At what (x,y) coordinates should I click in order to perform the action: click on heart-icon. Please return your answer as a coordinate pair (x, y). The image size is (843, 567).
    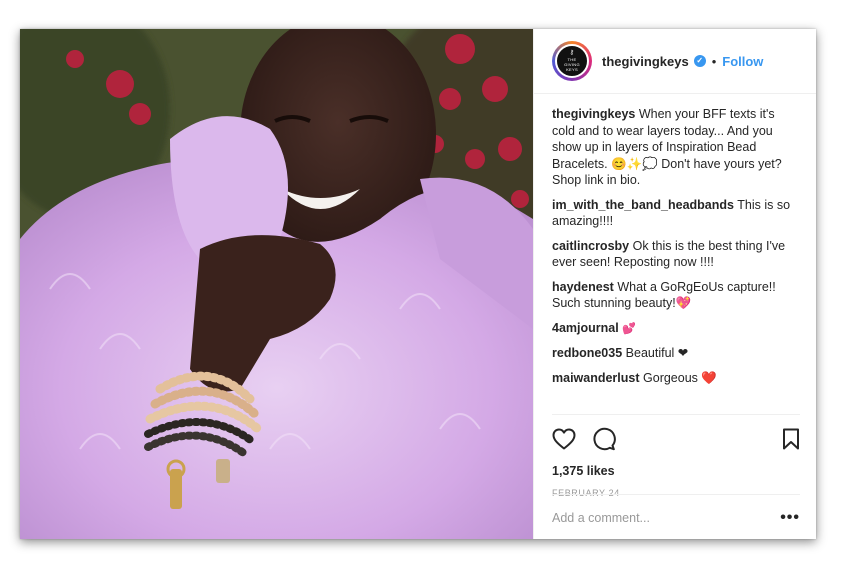
    Looking at the image, I should click on (564, 439).